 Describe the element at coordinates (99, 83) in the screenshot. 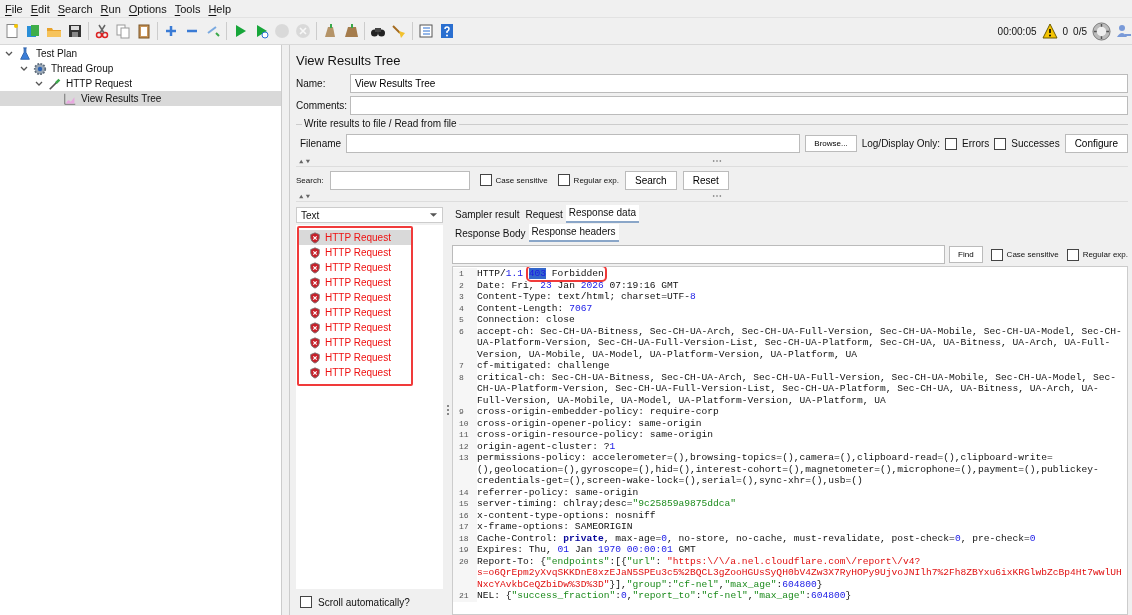

I see `tree-item-label: HTTP Request` at that location.